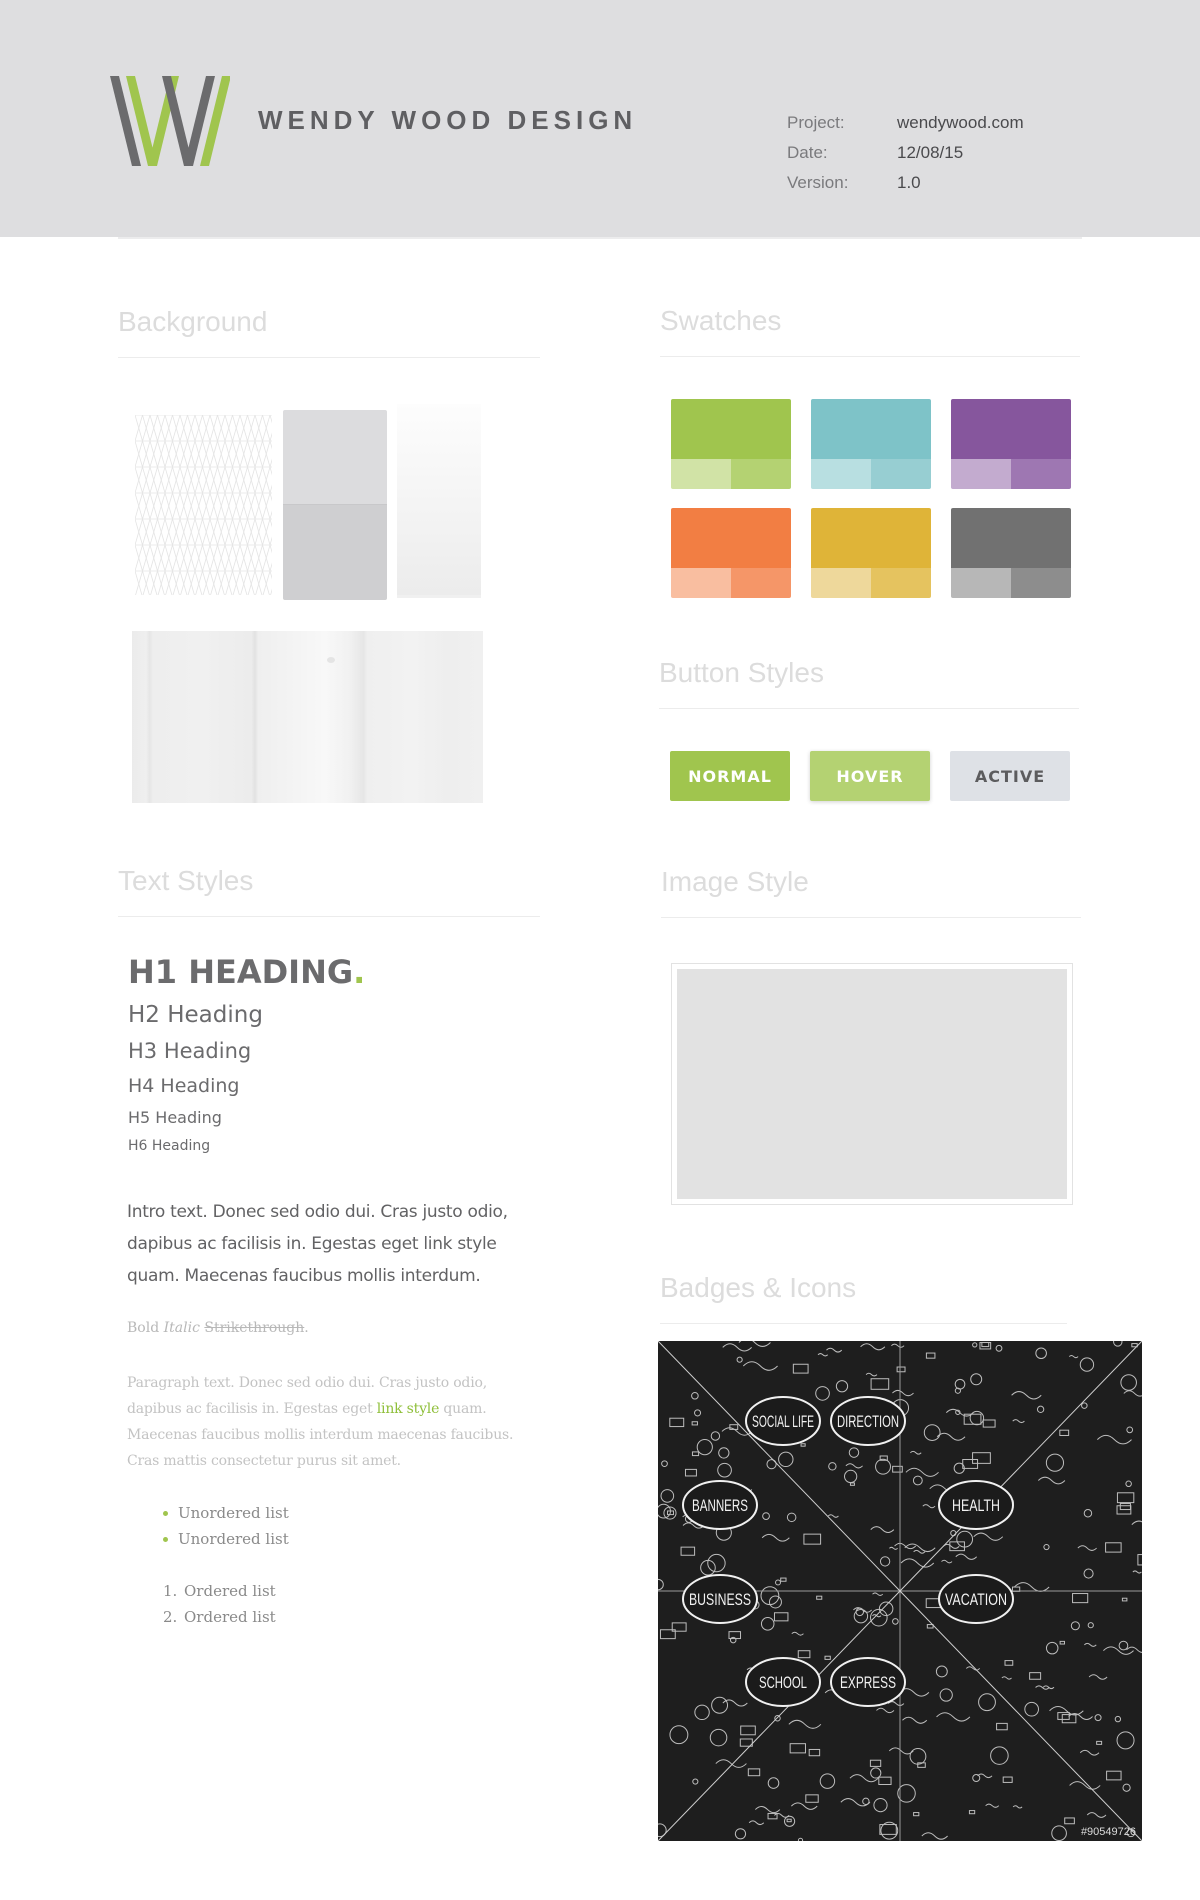 The height and width of the screenshot is (1900, 1200). What do you see at coordinates (721, 320) in the screenshot?
I see `section-title-swatches: Swatches` at bounding box center [721, 320].